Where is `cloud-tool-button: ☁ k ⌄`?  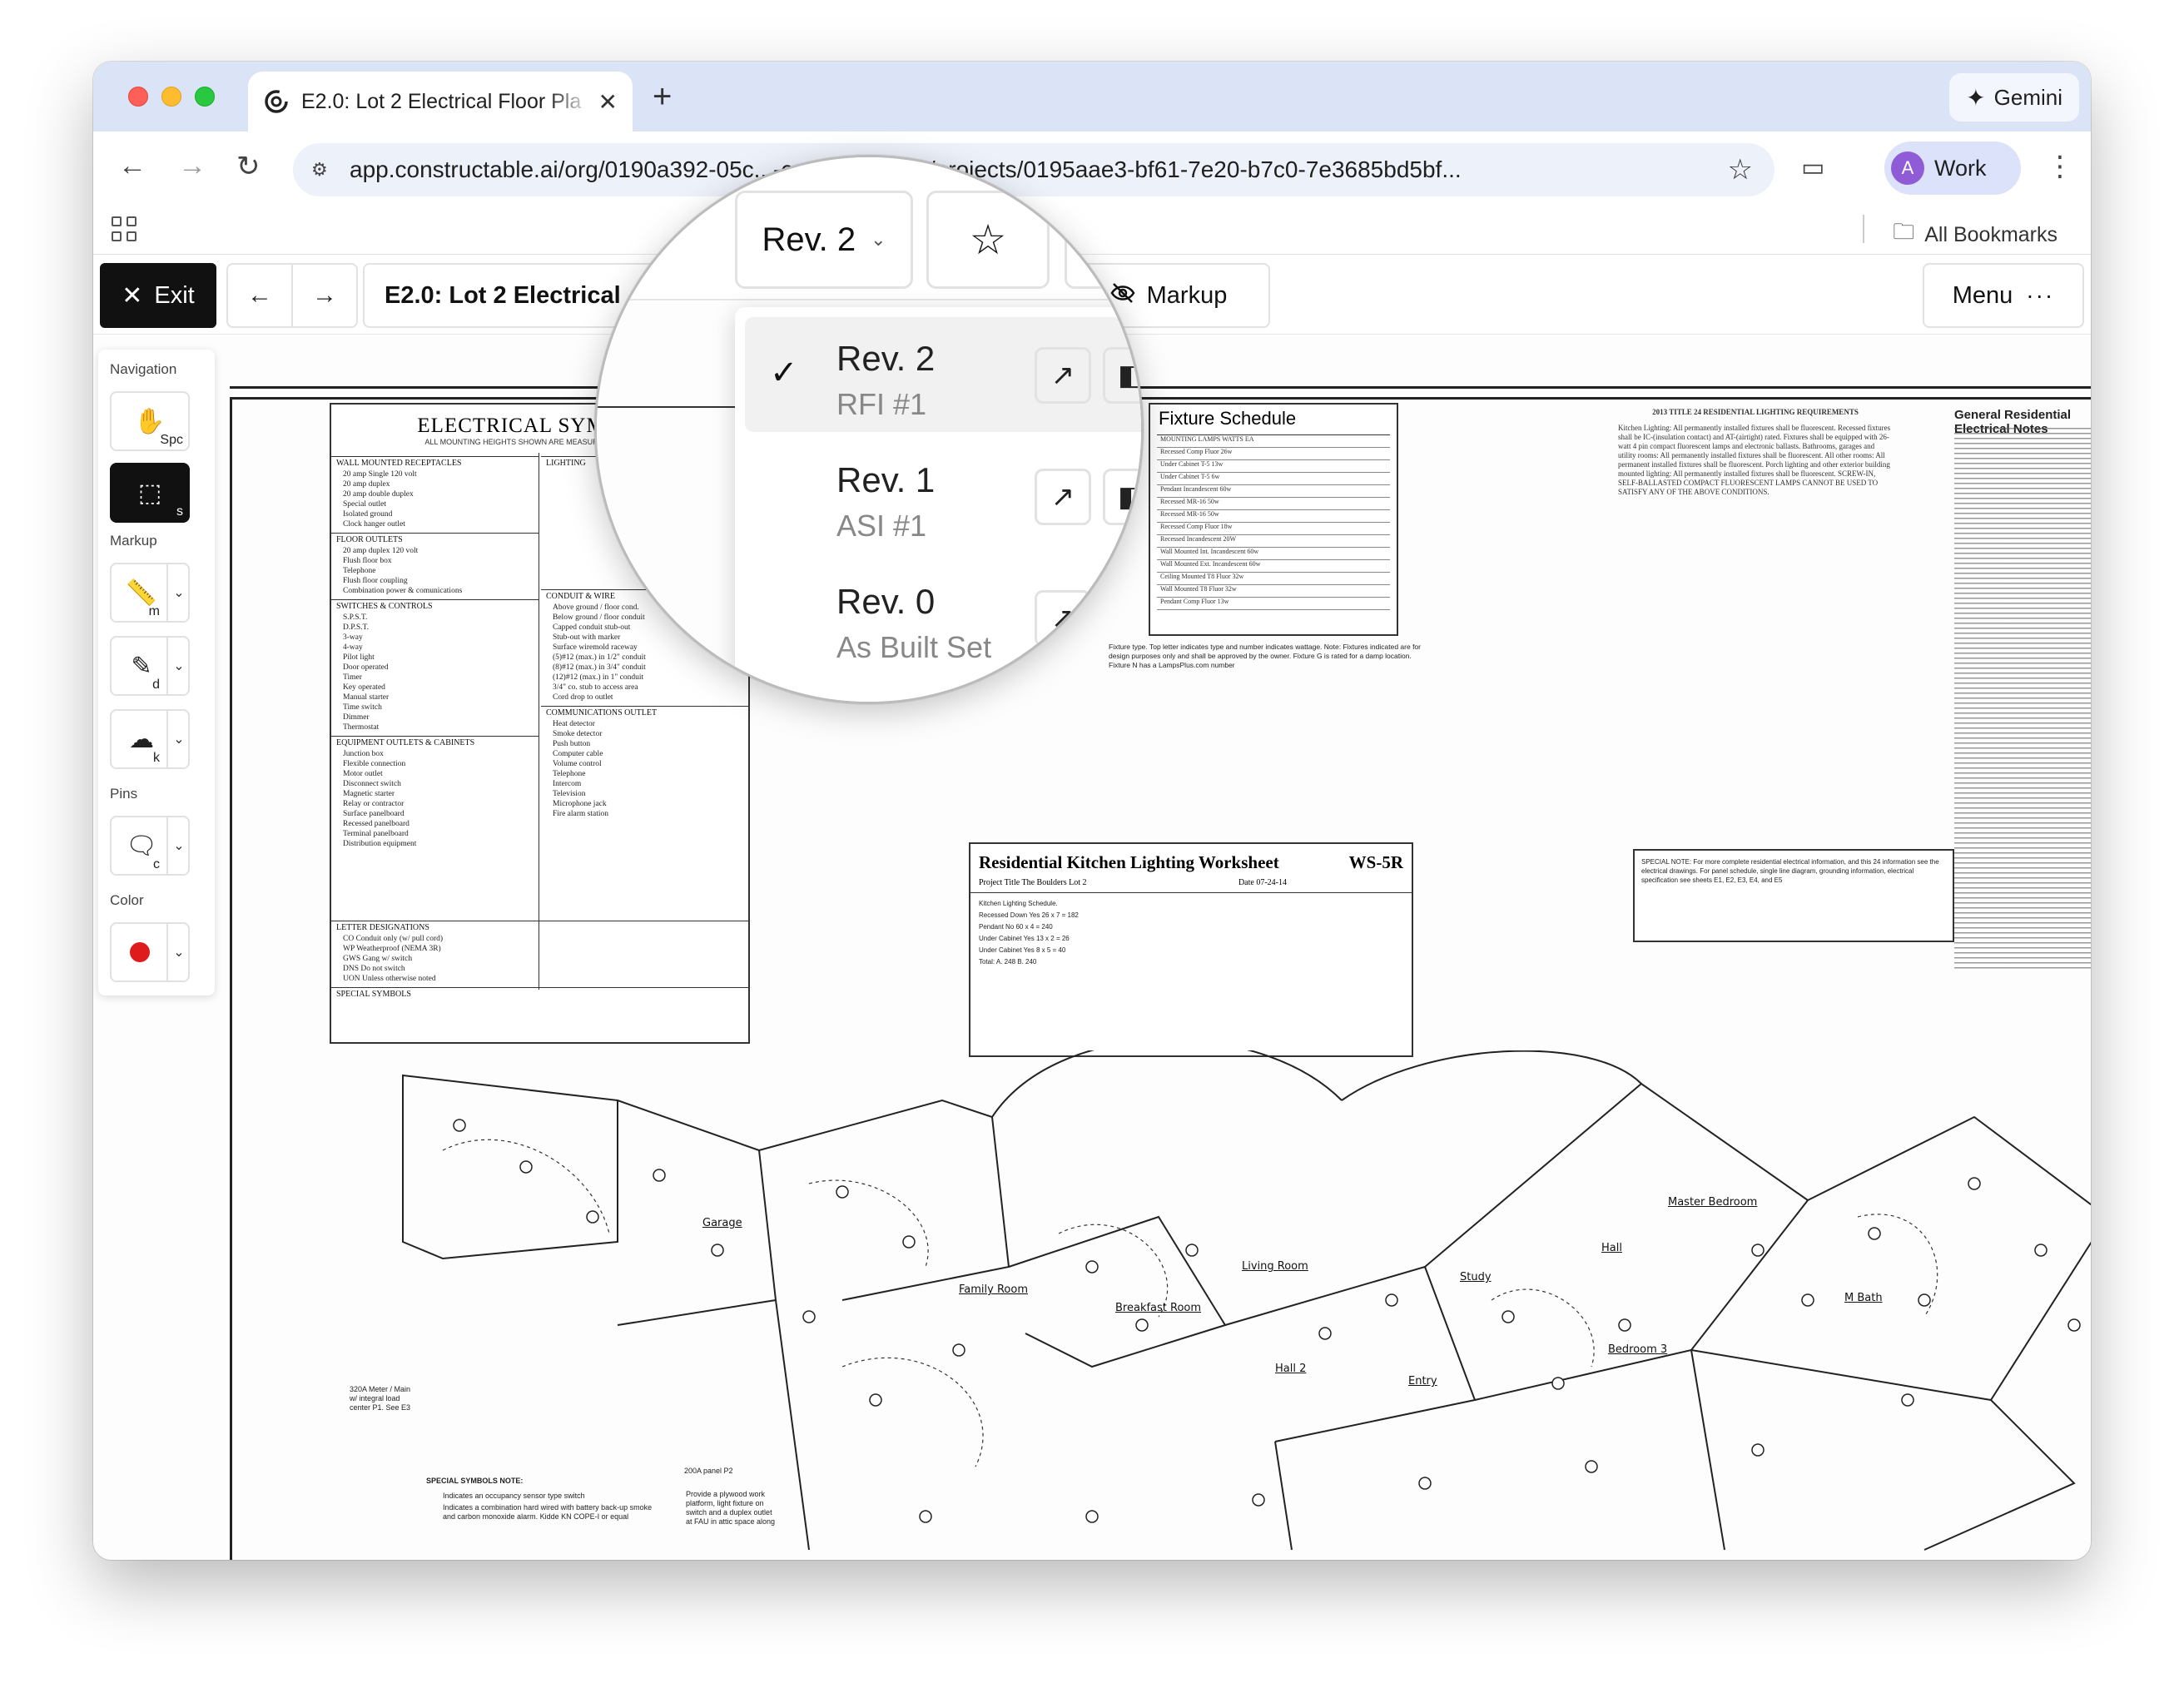 cloud-tool-button: ☁ k ⌄ is located at coordinates (150, 739).